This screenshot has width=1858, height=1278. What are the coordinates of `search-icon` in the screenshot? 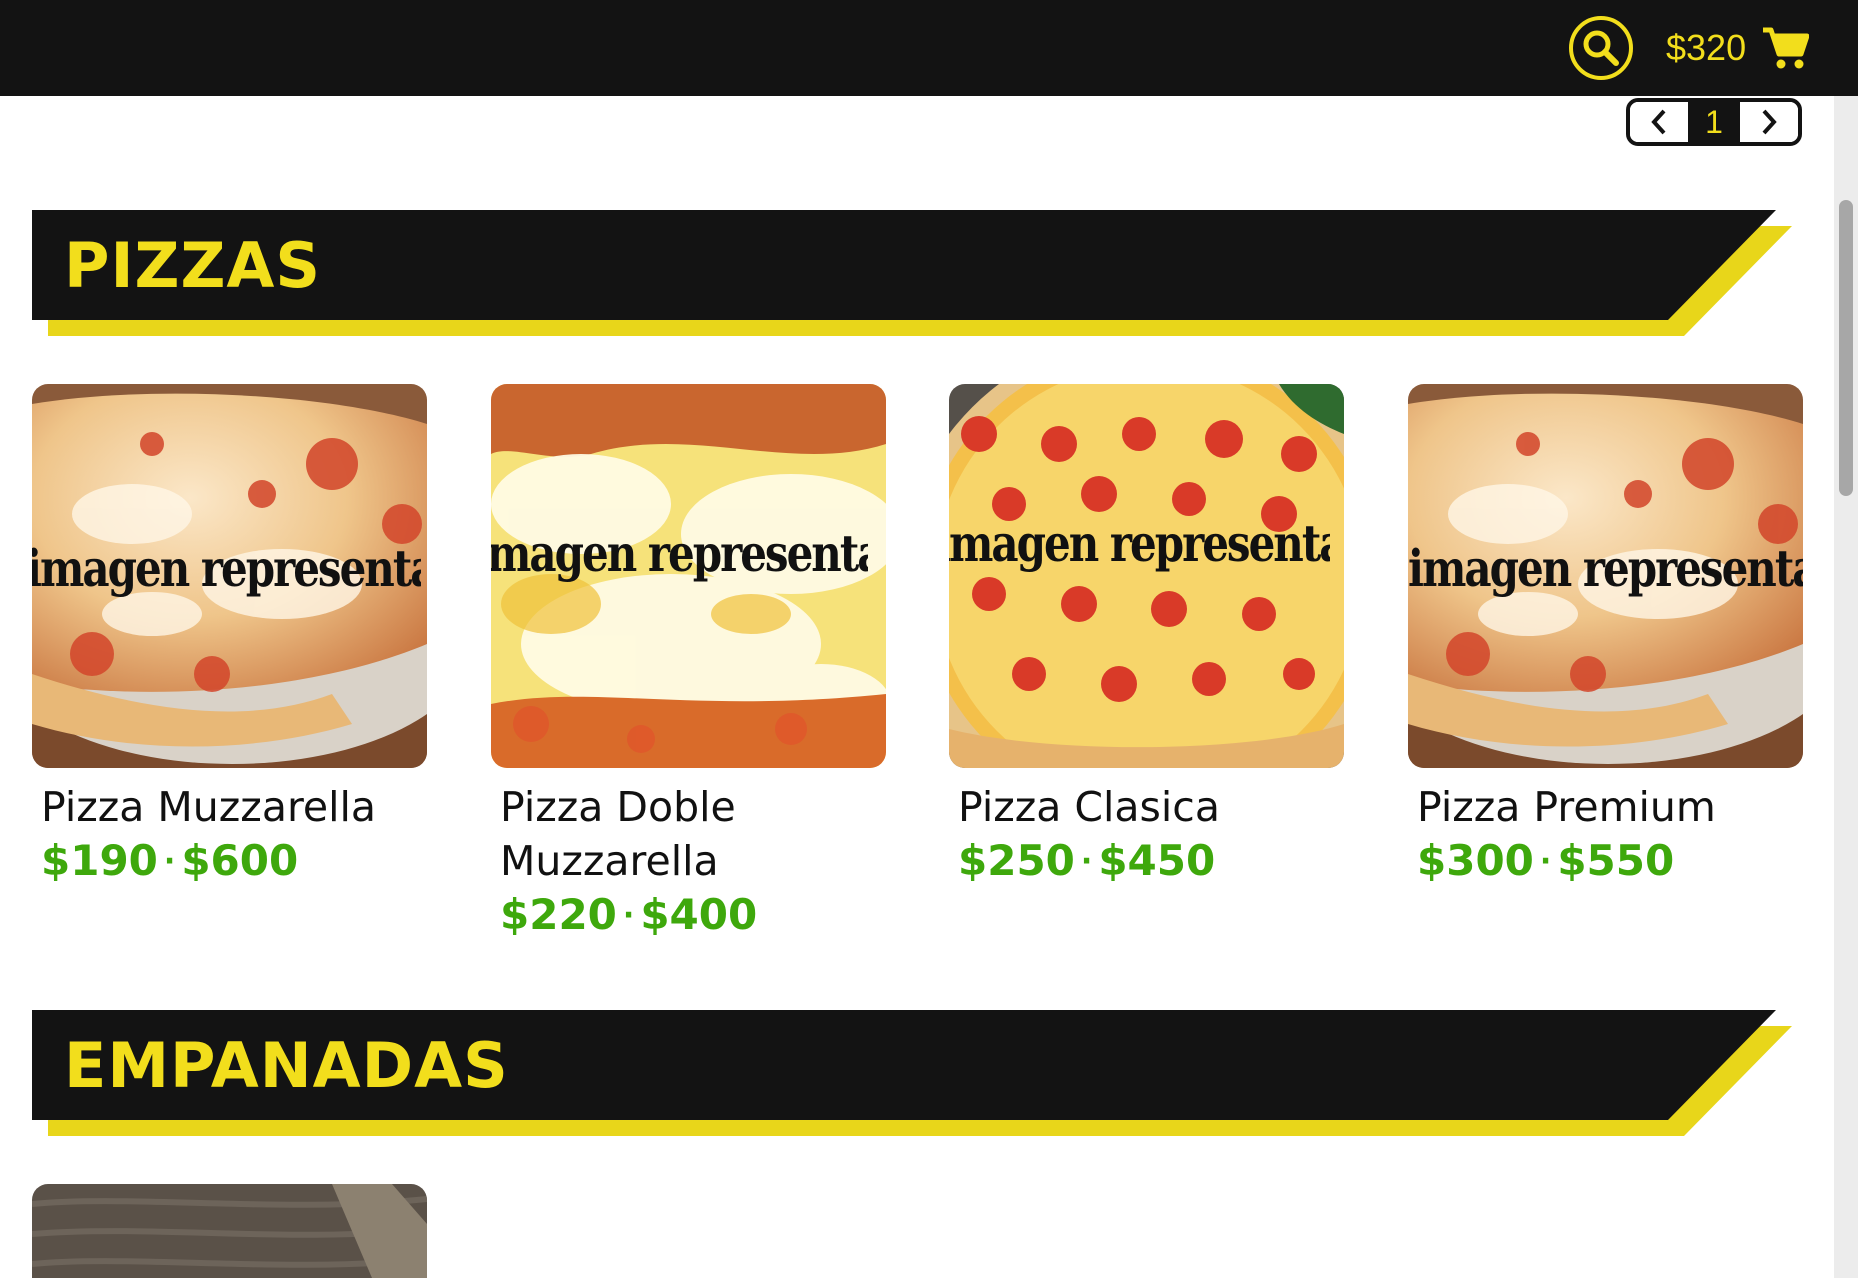 It's located at (1601, 48).